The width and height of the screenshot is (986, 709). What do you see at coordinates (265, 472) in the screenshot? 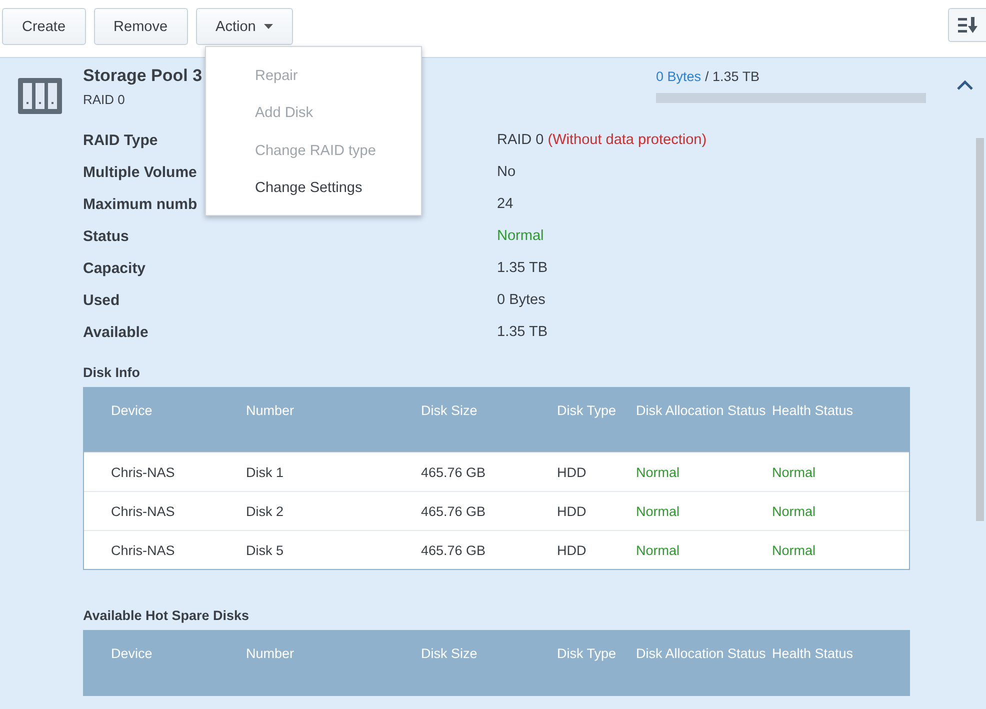
I see `table-cell-text: Disk 1` at bounding box center [265, 472].